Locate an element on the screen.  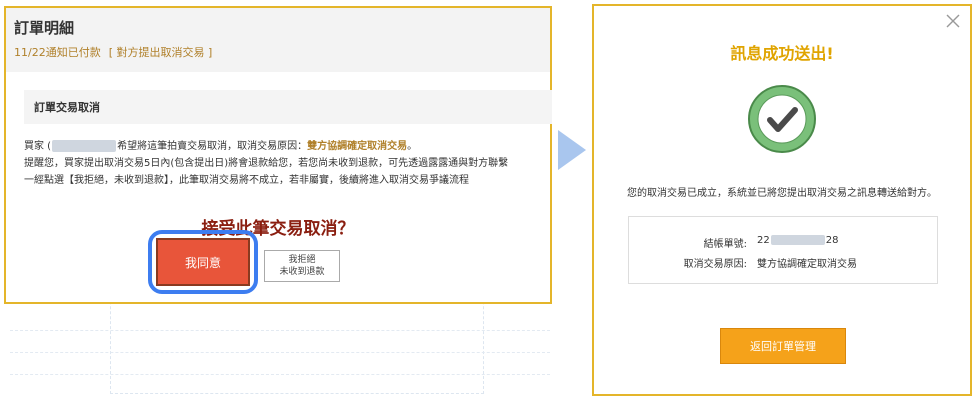
refuse-sublabel: 未收到退款 is located at coordinates (302, 272).